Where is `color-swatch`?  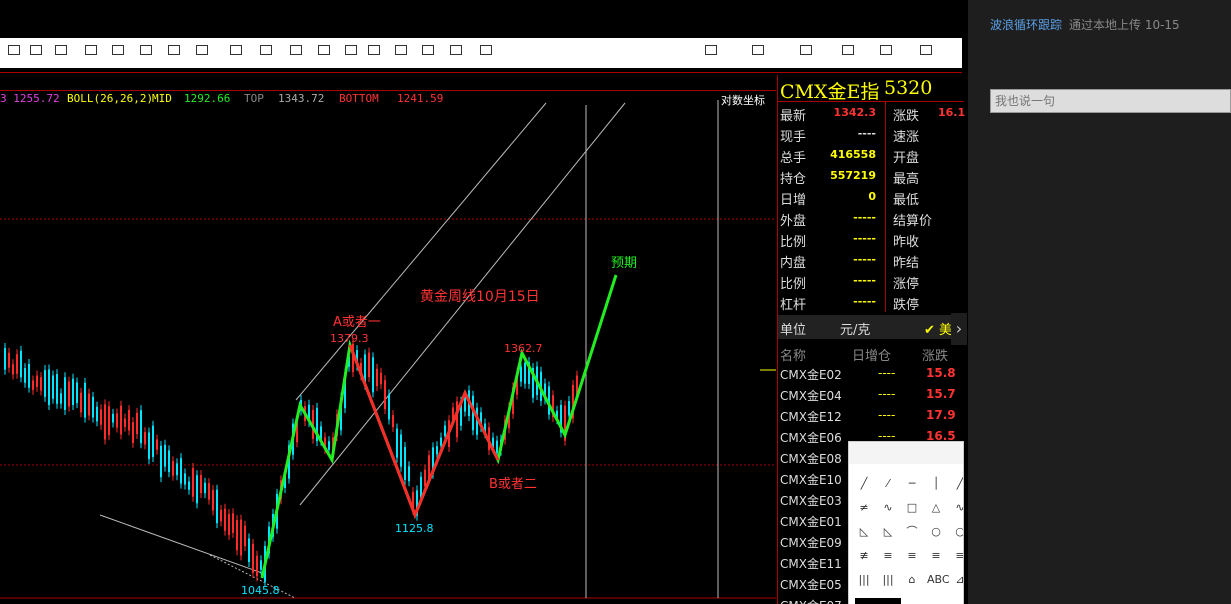
color-swatch is located at coordinates (878, 601).